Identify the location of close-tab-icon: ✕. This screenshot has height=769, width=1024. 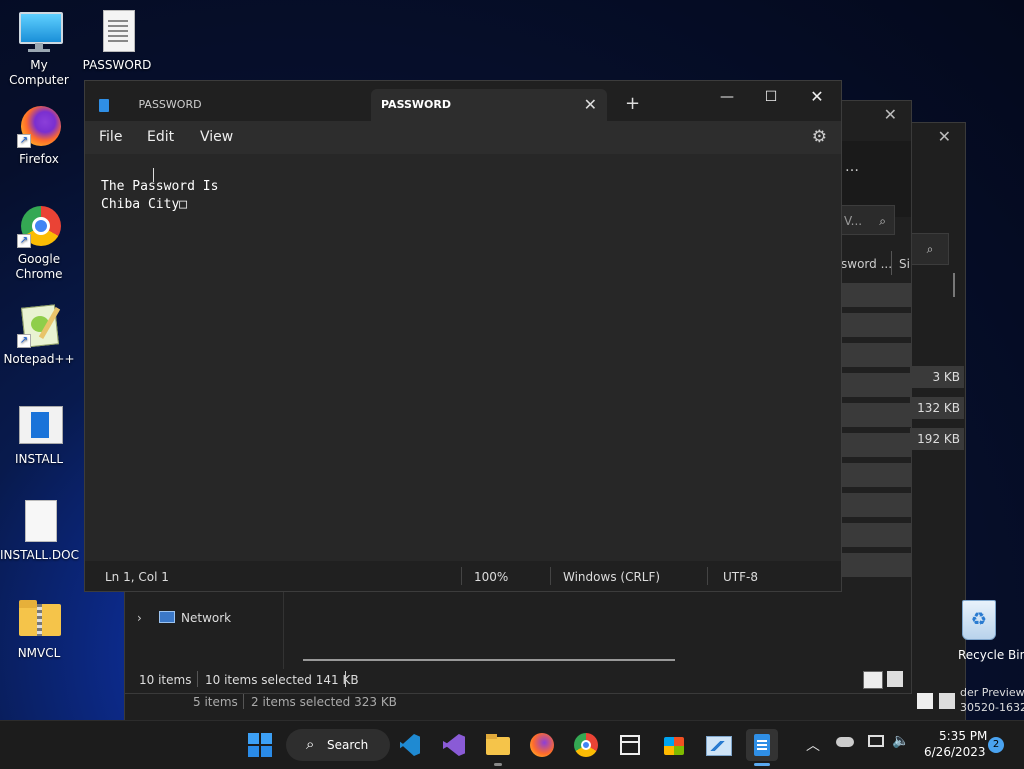
(590, 105).